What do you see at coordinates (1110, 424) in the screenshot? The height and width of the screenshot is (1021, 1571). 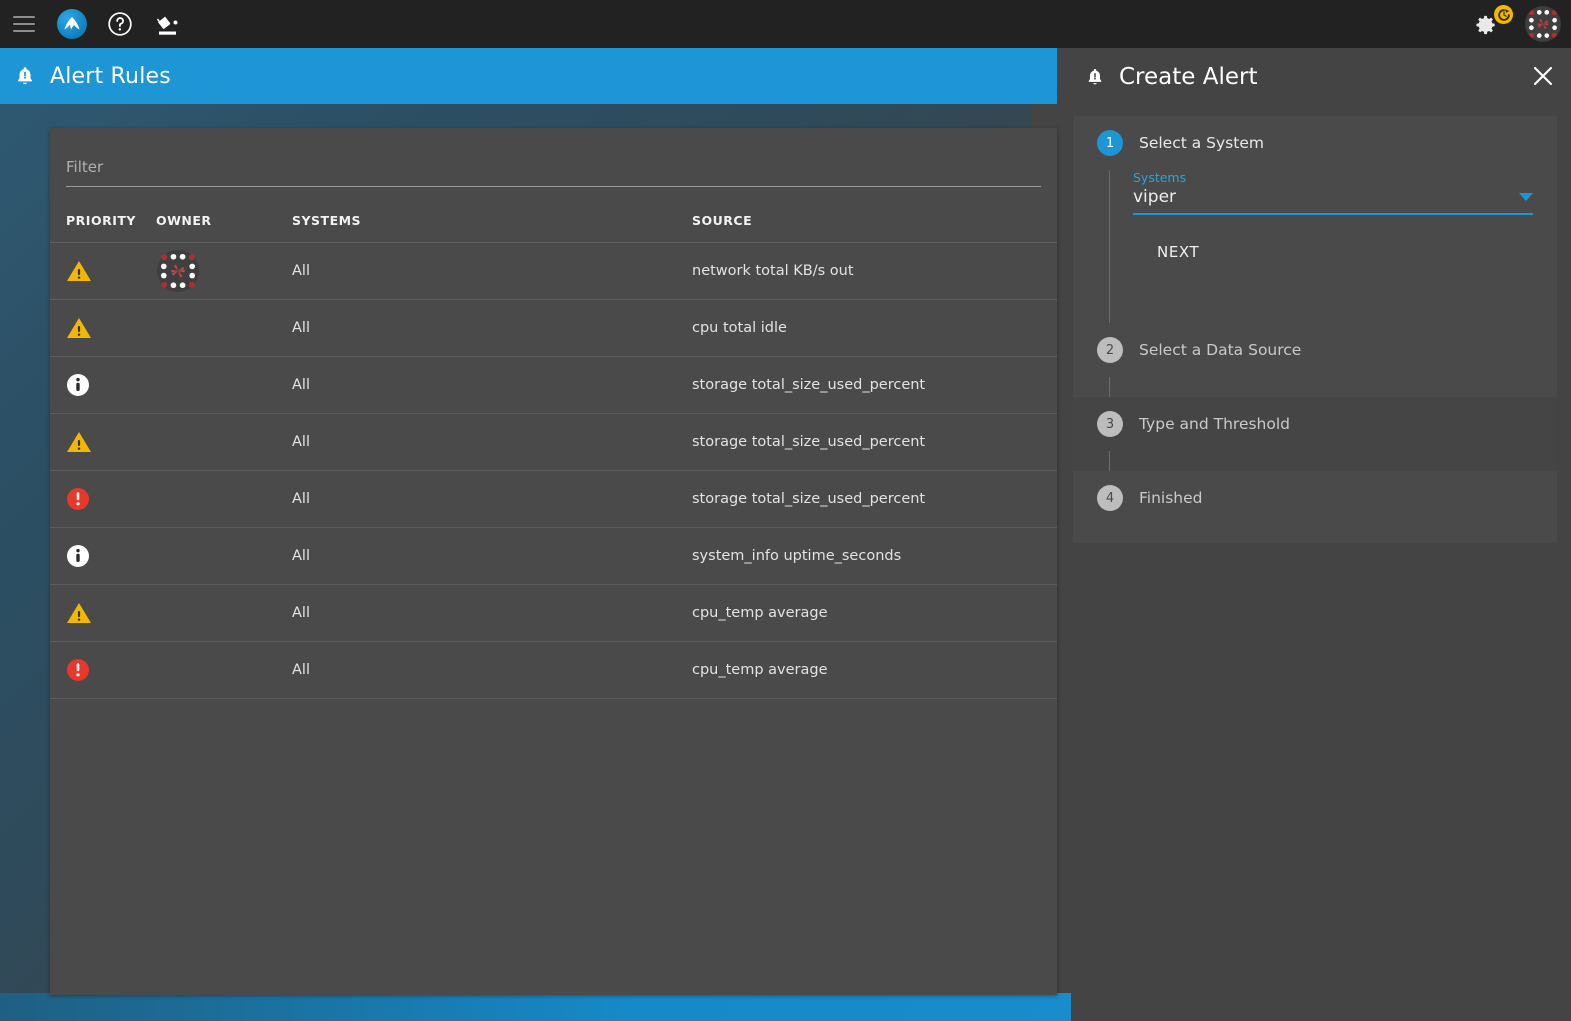 I see `step-3-number: 3` at bounding box center [1110, 424].